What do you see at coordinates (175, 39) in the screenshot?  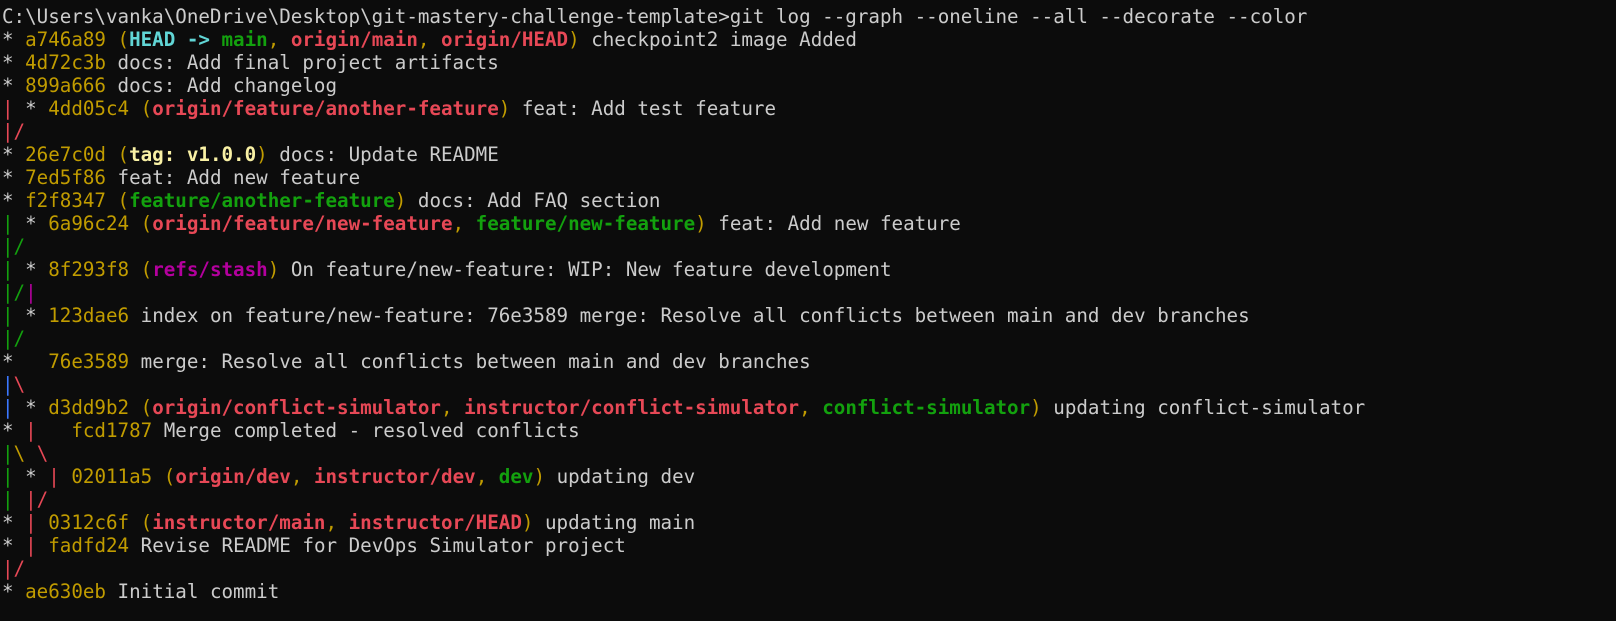 I see `log-segment: HEAD ->` at bounding box center [175, 39].